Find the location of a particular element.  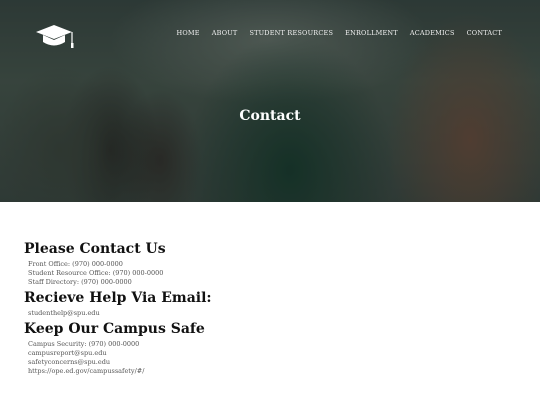

safety-email-link: safetyconcerns@spu.edu is located at coordinates (276, 362).